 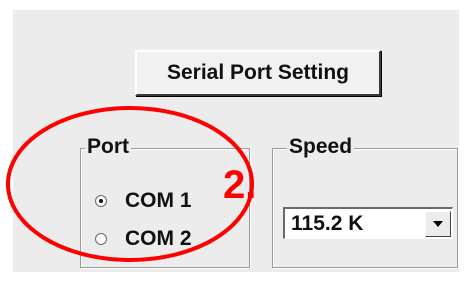 I want to click on chevron-down-icon, so click(x=438, y=223).